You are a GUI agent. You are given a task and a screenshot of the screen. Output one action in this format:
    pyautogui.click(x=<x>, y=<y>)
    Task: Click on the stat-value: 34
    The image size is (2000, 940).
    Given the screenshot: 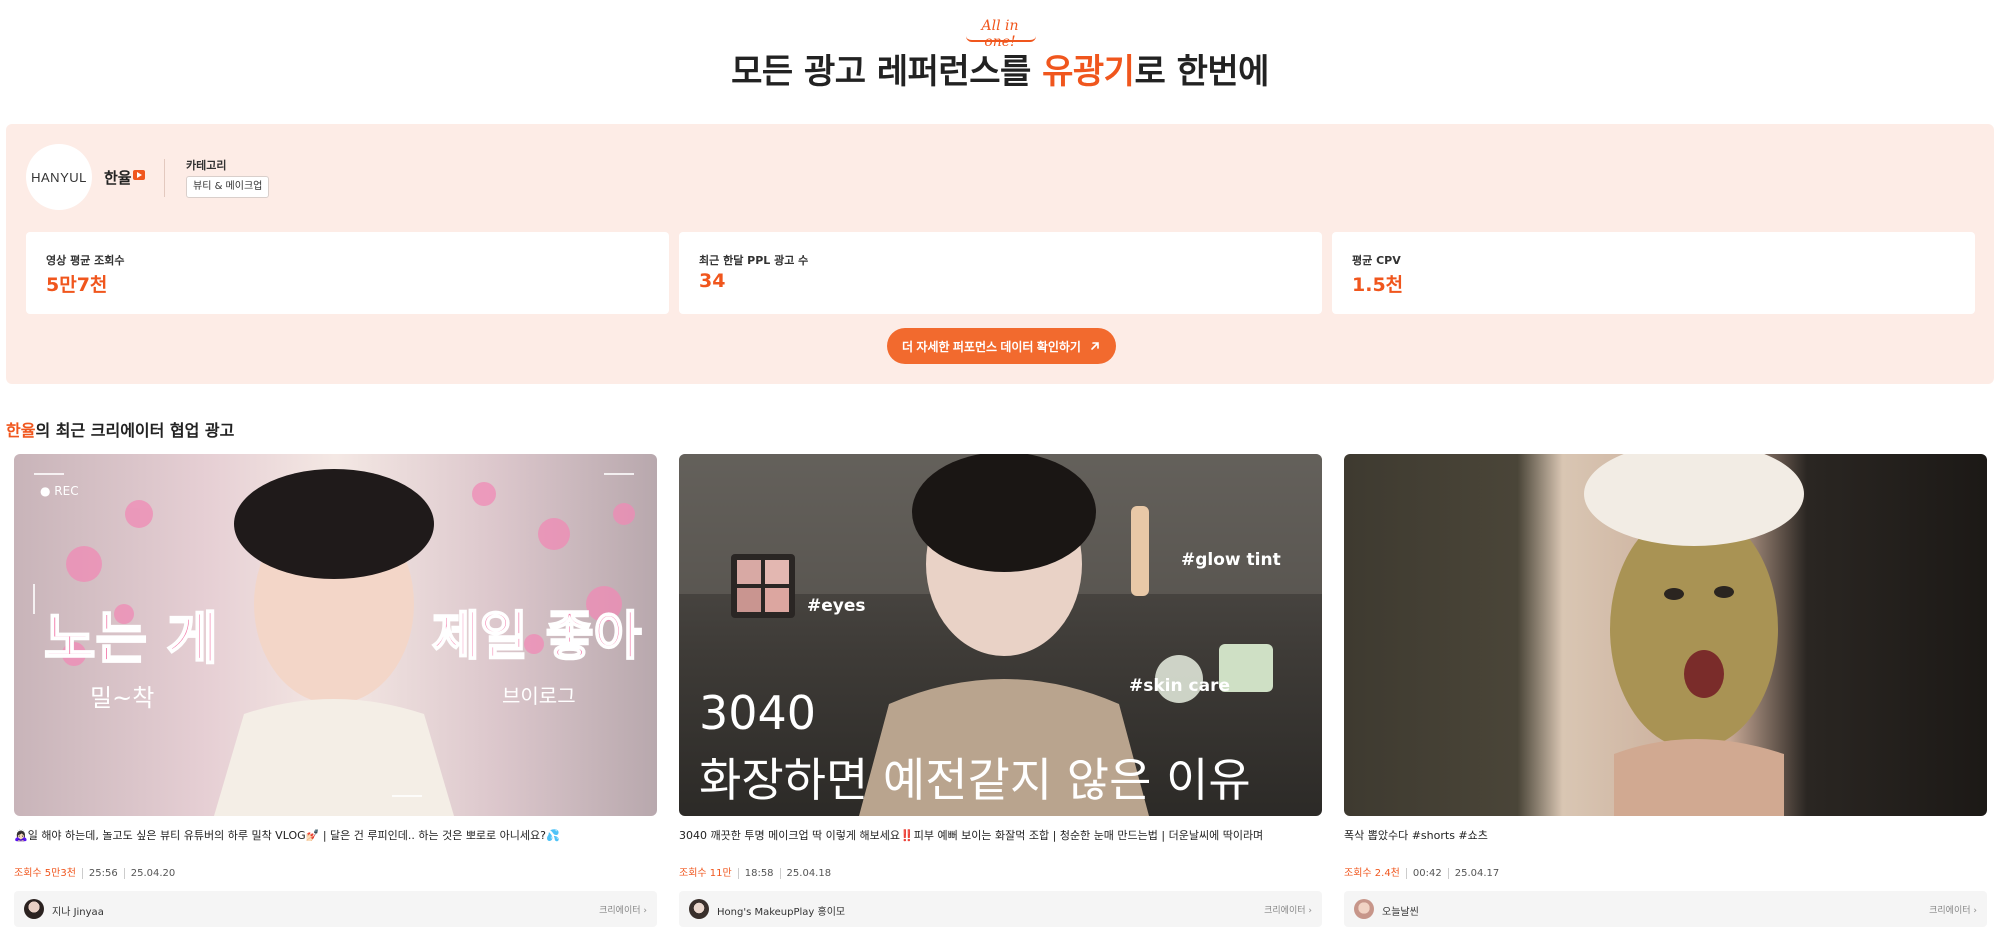 What is the action you would take?
    pyautogui.click(x=712, y=281)
    